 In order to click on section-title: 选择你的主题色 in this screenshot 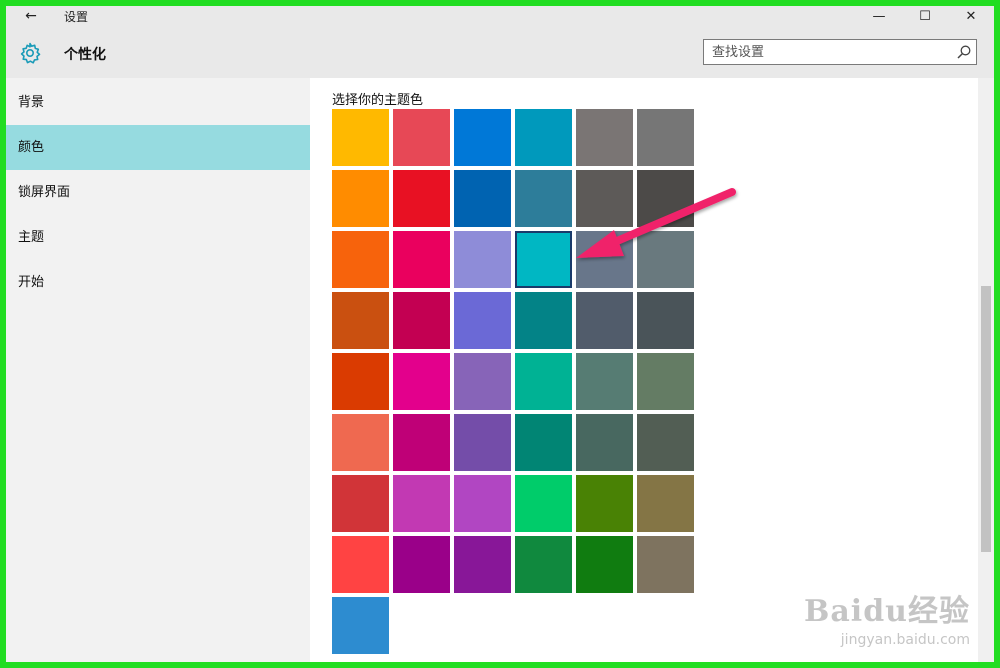, I will do `click(378, 100)`.